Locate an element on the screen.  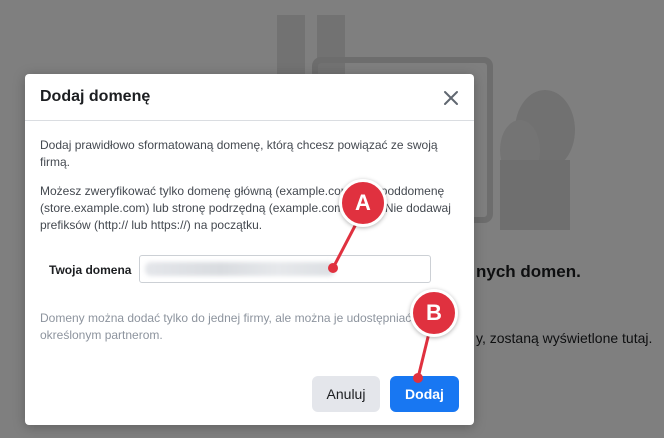
cancel-button: Anuluj is located at coordinates (346, 394).